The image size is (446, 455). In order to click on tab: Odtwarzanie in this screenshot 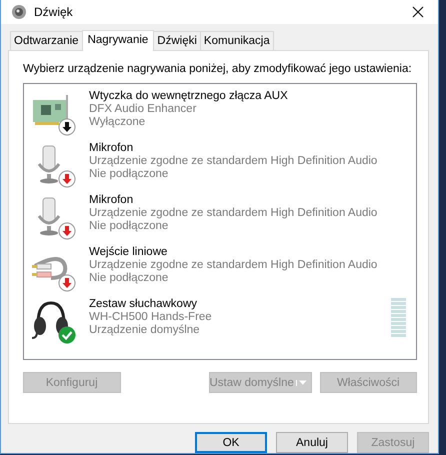, I will do `click(46, 40)`.